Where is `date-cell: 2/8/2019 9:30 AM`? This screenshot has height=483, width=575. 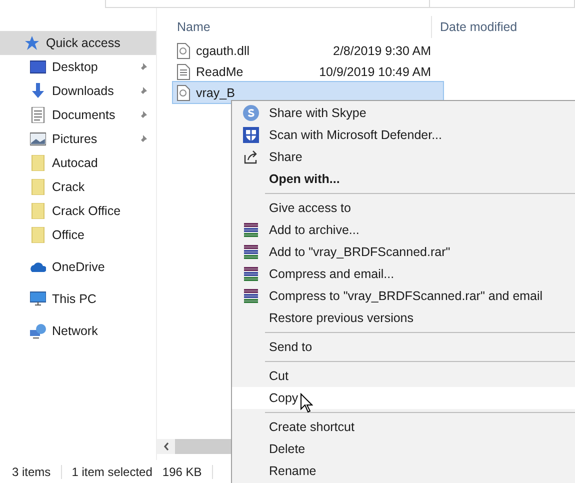
date-cell: 2/8/2019 9:30 AM is located at coordinates (382, 51).